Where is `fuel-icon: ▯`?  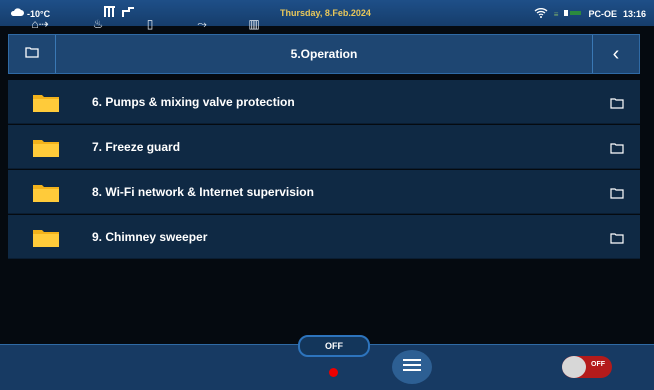
fuel-icon: ▯ is located at coordinates (150, 24).